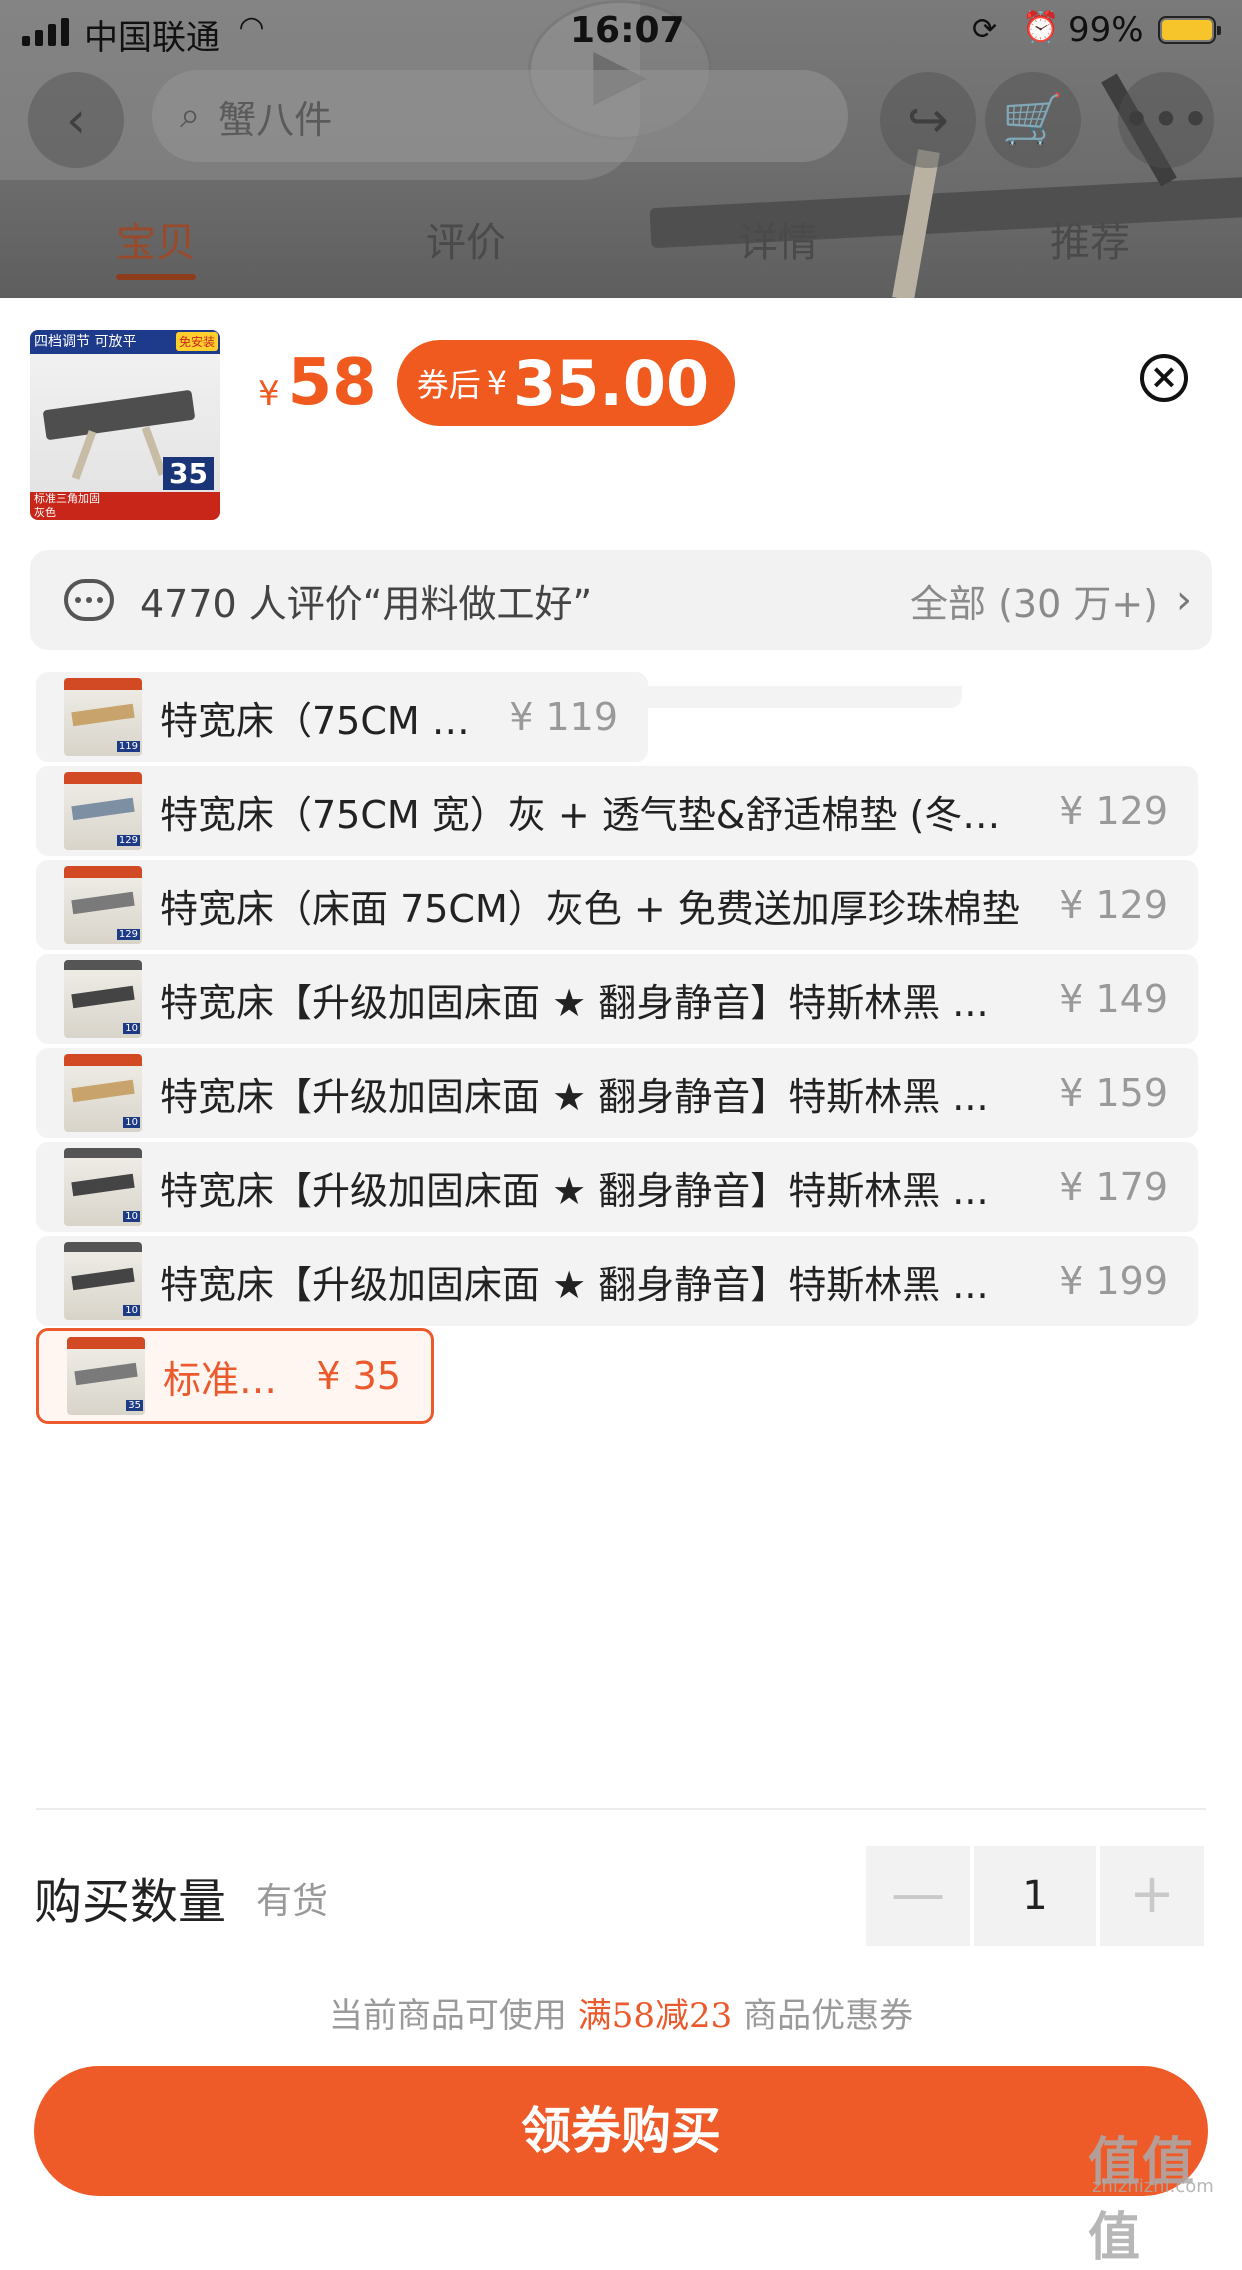  What do you see at coordinates (611, 383) in the screenshot?
I see `coupon-price: 35.00` at bounding box center [611, 383].